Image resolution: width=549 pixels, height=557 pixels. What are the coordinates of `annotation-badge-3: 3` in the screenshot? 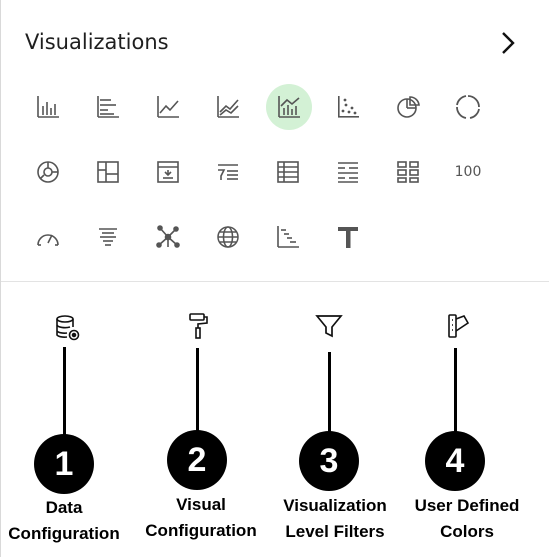 It's located at (329, 461).